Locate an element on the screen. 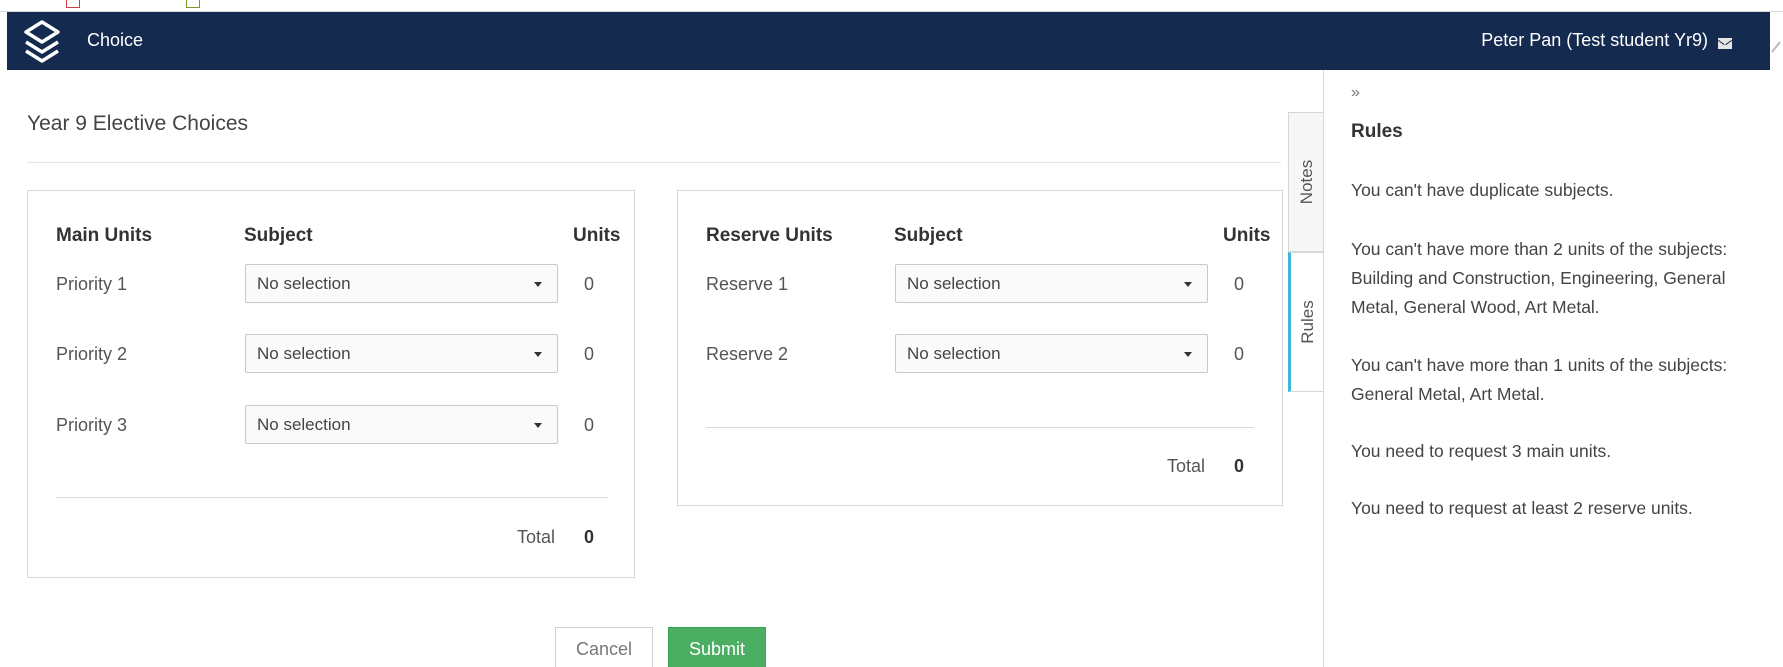 Image resolution: width=1783 pixels, height=667 pixels. tab-notes-label: Notes is located at coordinates (1306, 182).